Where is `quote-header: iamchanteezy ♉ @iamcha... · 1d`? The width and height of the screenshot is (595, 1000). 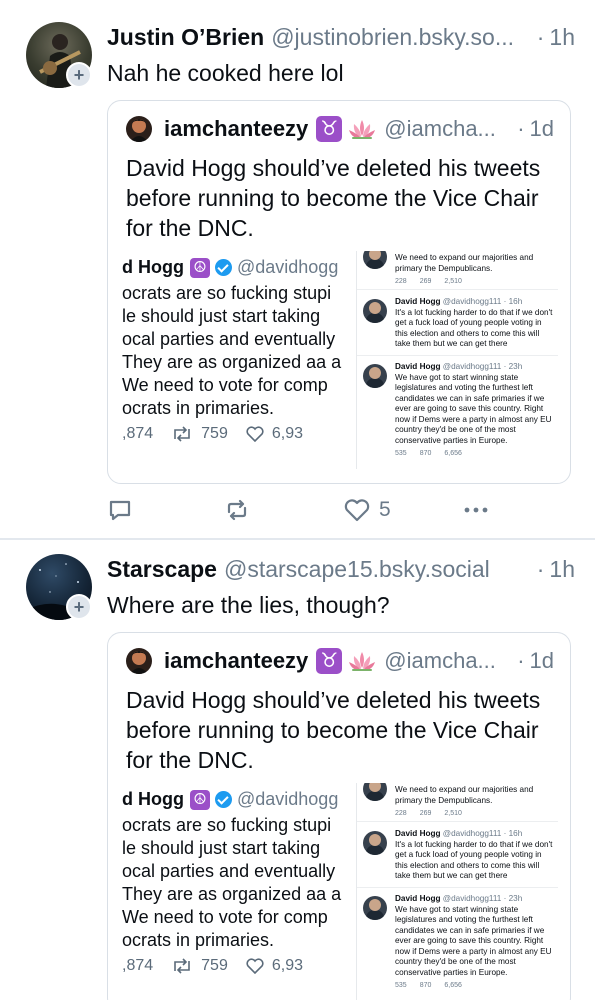 quote-header: iamchanteezy ♉ @iamcha... · 1d is located at coordinates (340, 660).